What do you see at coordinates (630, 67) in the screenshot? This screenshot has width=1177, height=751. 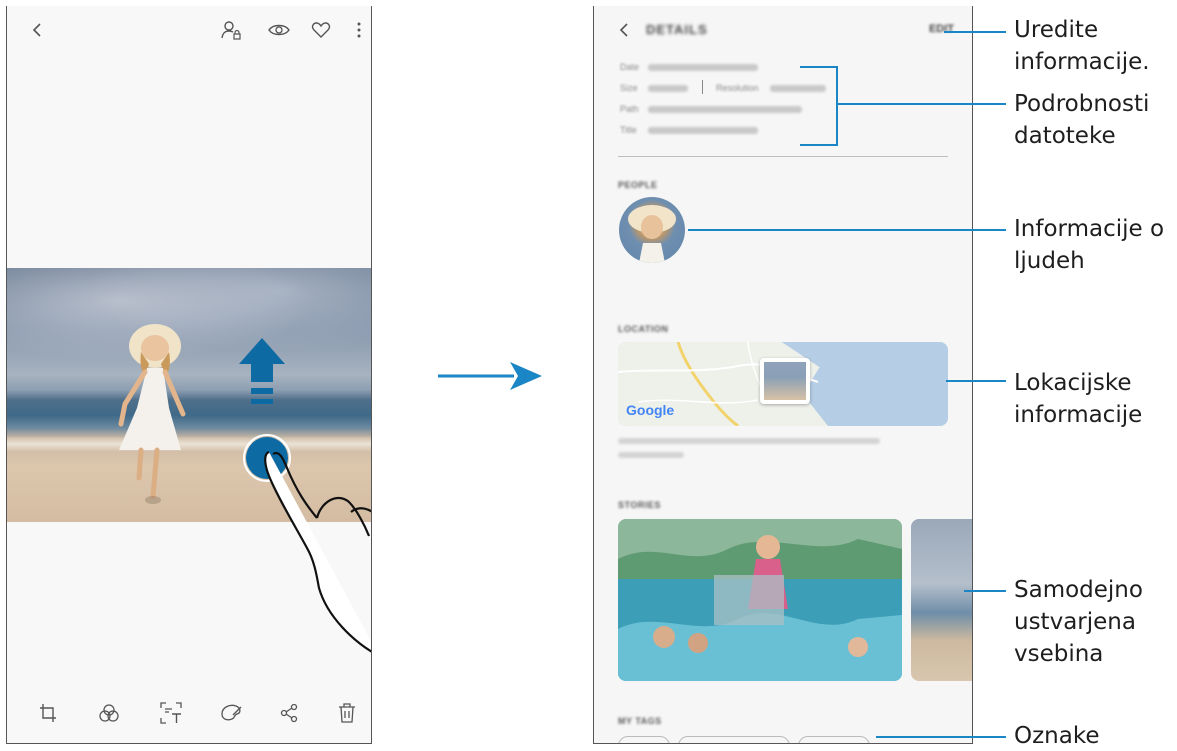 I see `date-label: Date` at bounding box center [630, 67].